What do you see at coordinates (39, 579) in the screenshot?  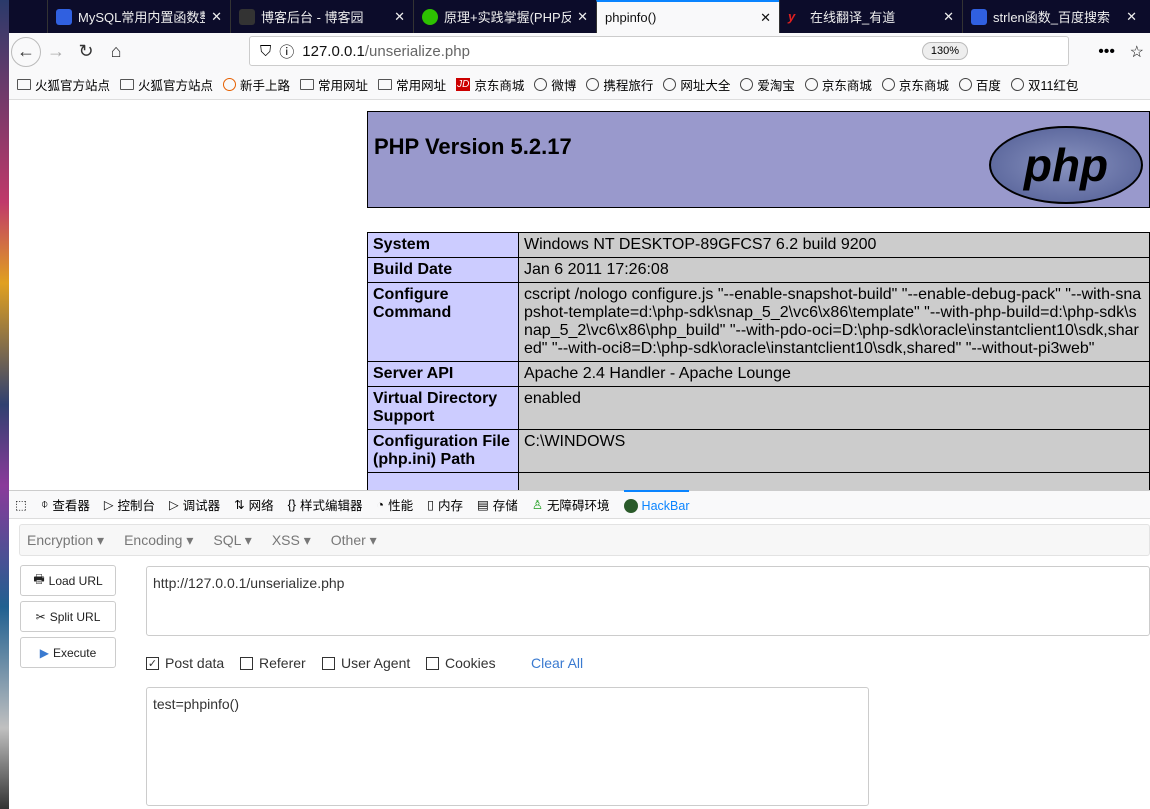 I see `load-icon: 🖶` at bounding box center [39, 579].